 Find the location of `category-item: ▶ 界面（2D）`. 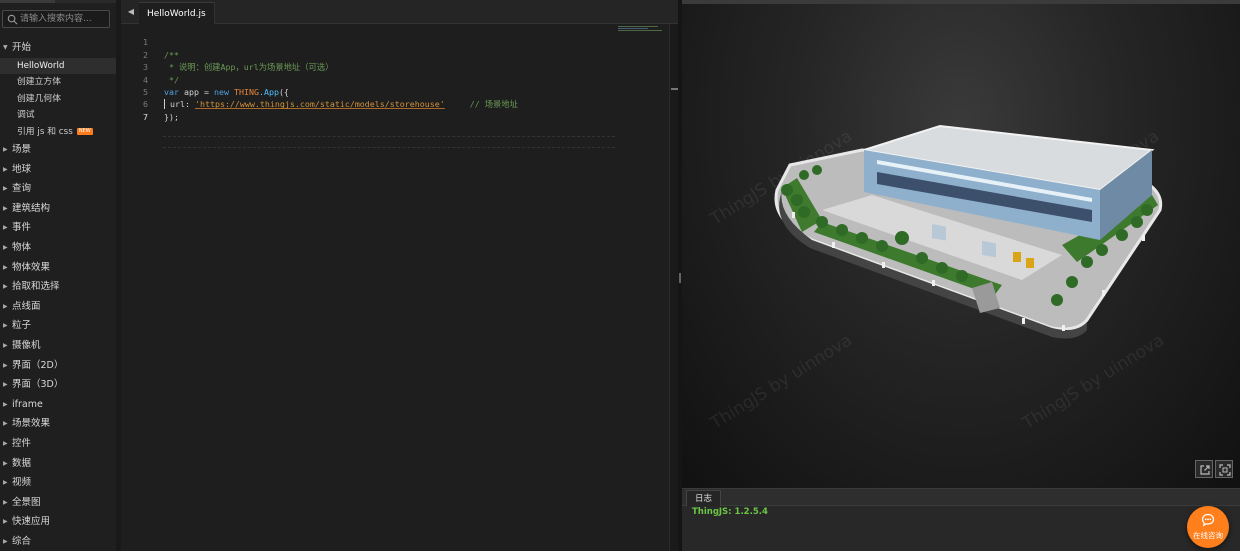

category-item: ▶ 界面（2D） is located at coordinates (58, 366).